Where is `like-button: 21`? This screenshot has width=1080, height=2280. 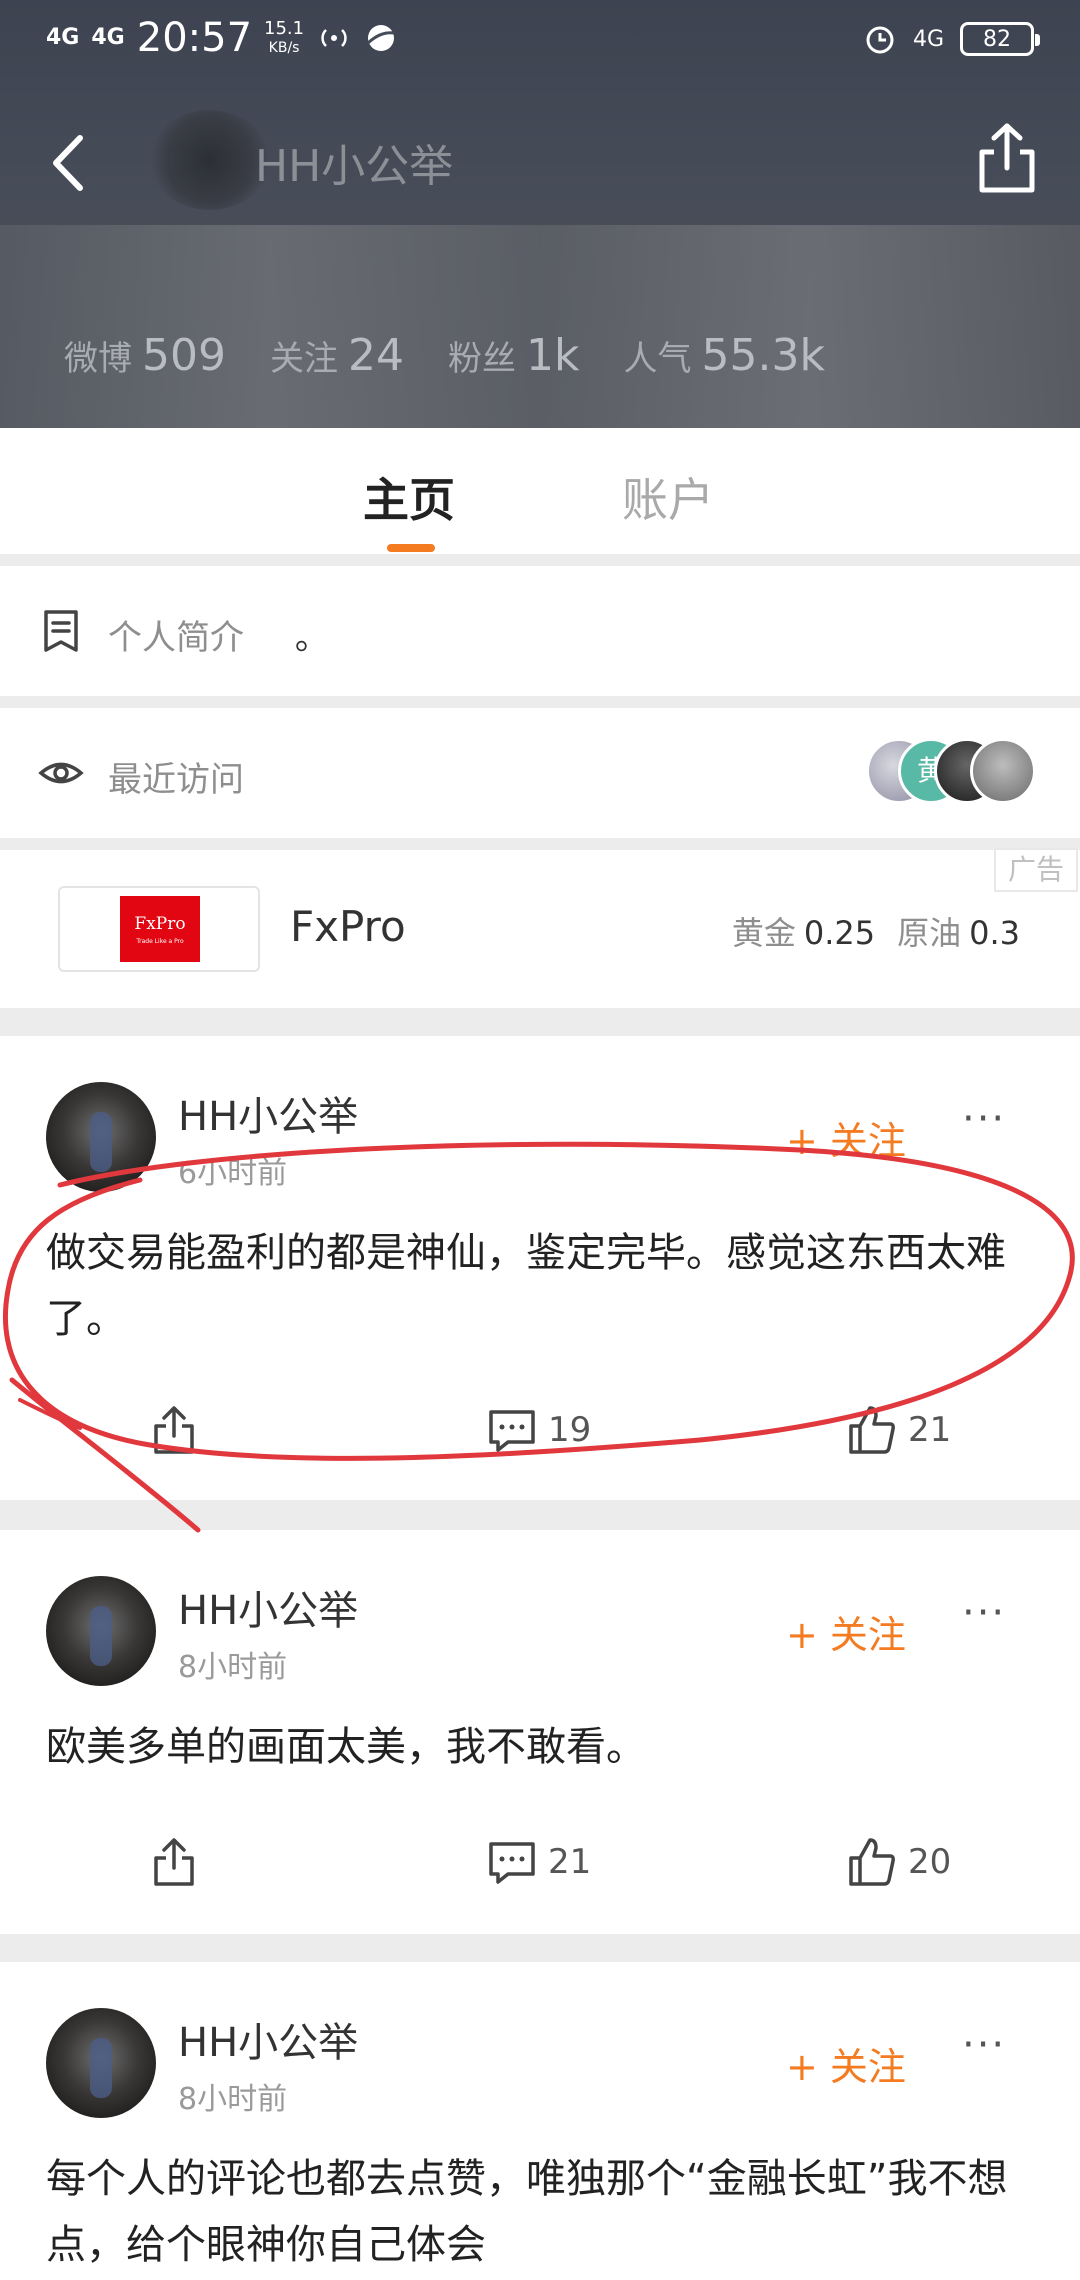 like-button: 21 is located at coordinates (898, 1430).